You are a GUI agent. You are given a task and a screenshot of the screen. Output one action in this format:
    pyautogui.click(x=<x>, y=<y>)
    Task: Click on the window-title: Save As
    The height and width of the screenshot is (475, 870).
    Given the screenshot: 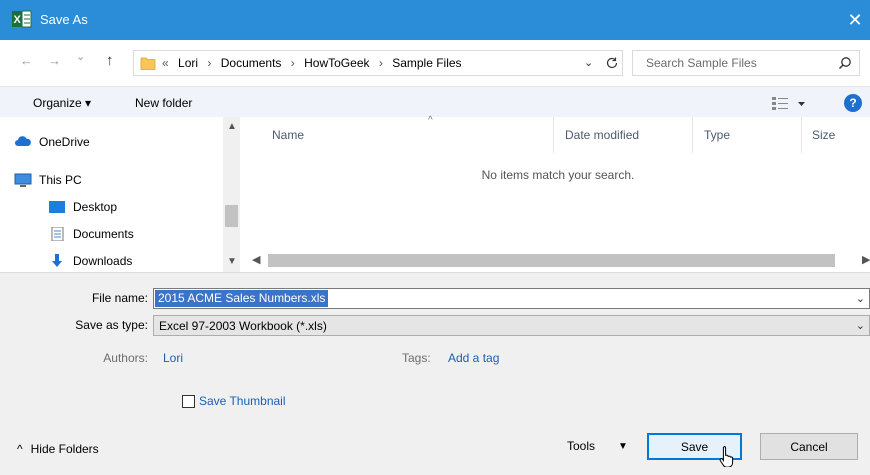 What is the action you would take?
    pyautogui.click(x=64, y=19)
    